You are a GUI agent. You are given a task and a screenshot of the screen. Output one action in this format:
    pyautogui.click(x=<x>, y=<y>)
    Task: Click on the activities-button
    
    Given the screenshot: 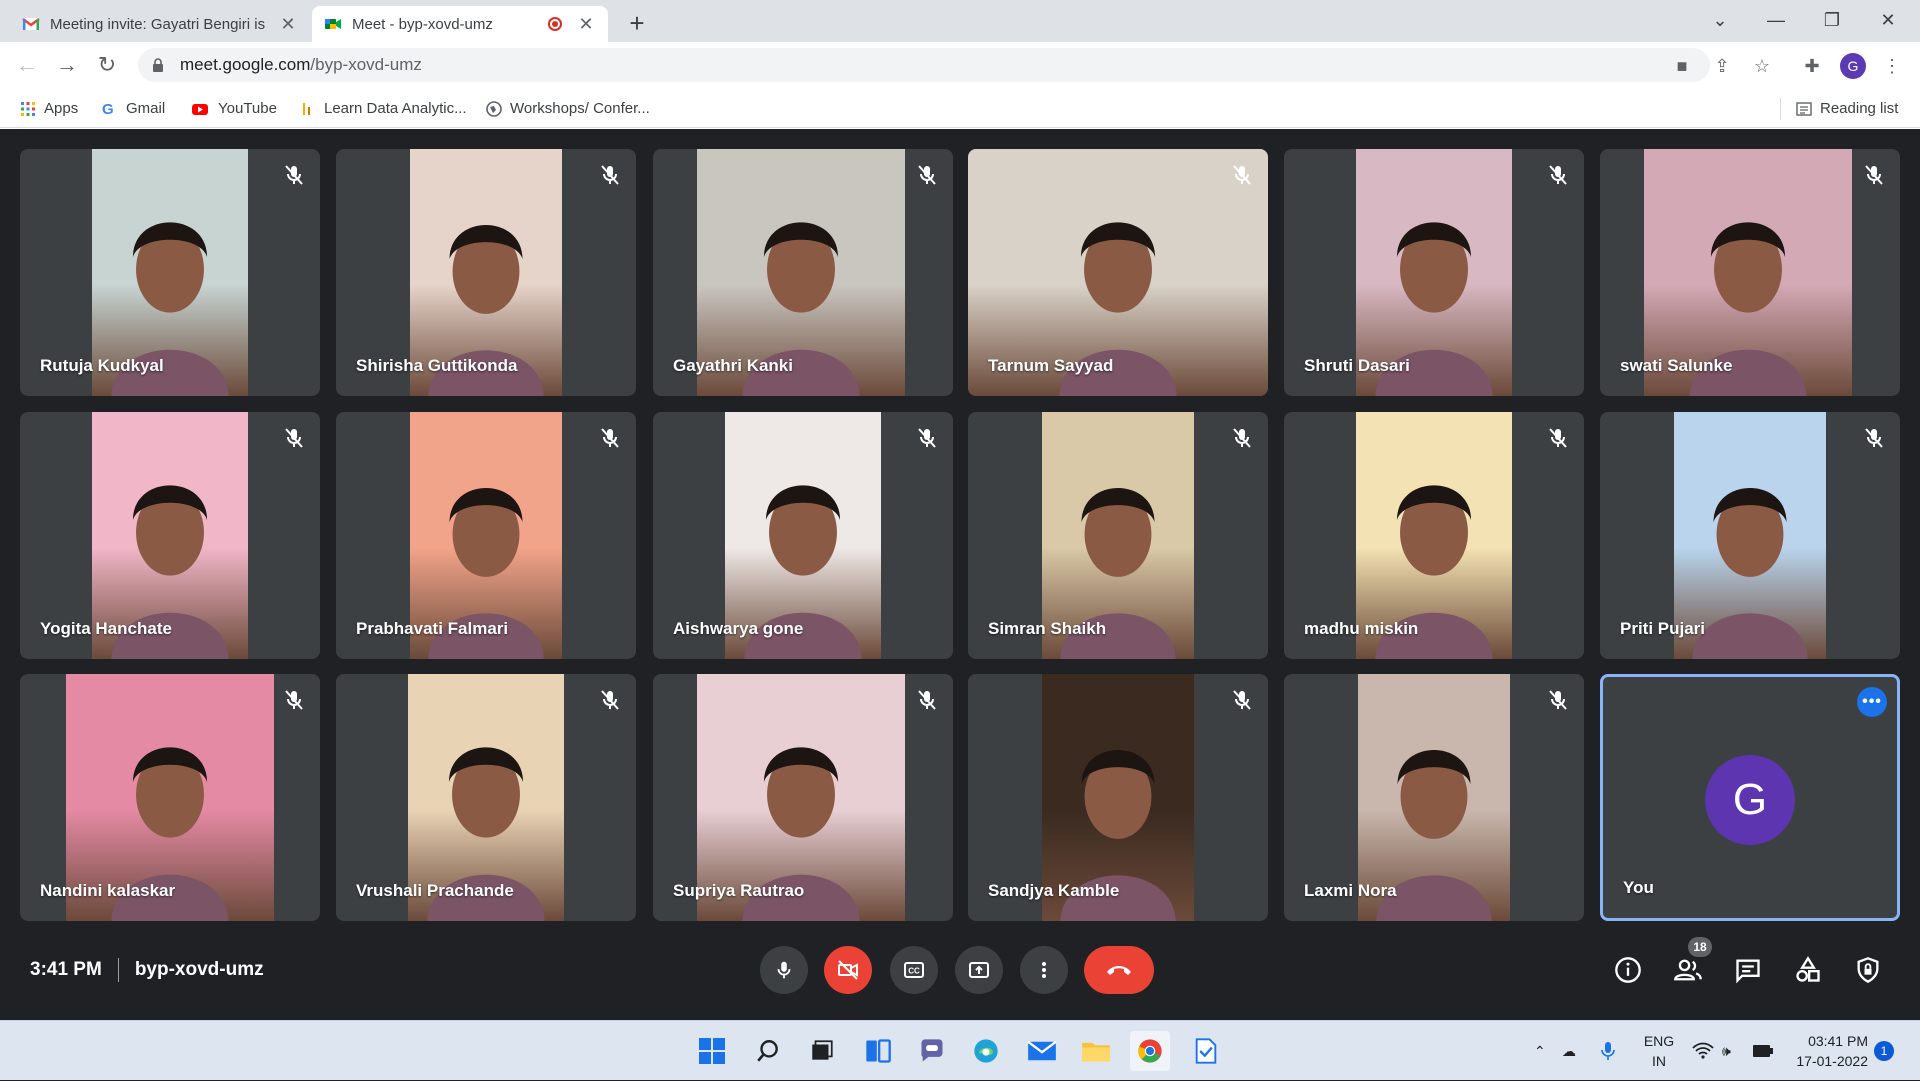 What is the action you would take?
    pyautogui.click(x=1808, y=970)
    